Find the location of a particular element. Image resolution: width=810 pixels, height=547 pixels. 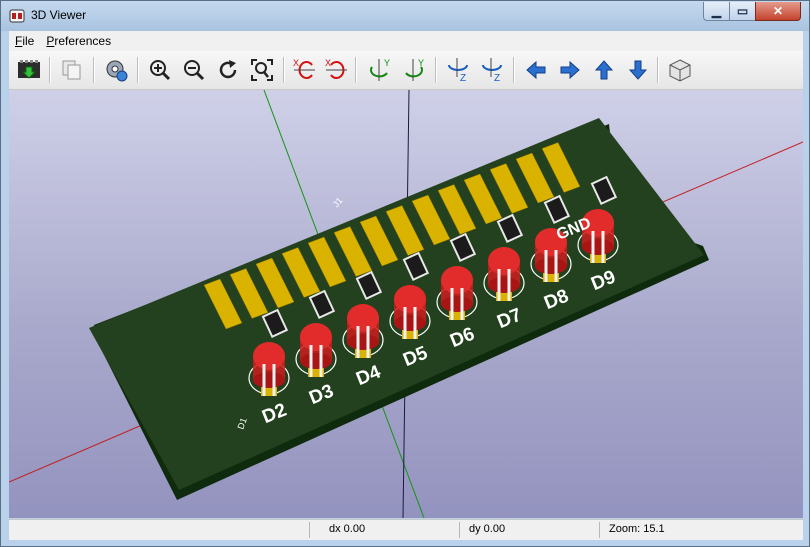

silk-label-j1: J1 is located at coordinates (338, 203).